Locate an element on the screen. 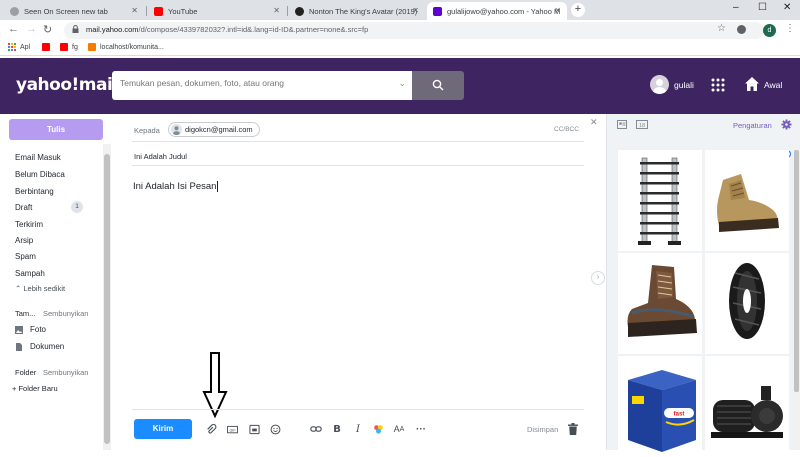 Image resolution: width=800 pixels, height=457 pixels. chevron-down-icon: ⌄ is located at coordinates (402, 83).